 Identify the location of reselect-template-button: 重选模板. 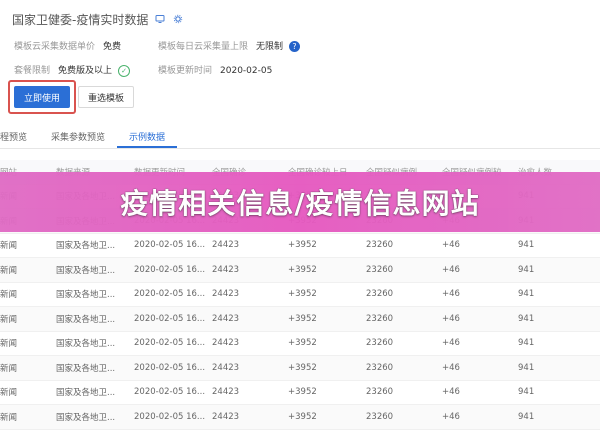
(106, 97).